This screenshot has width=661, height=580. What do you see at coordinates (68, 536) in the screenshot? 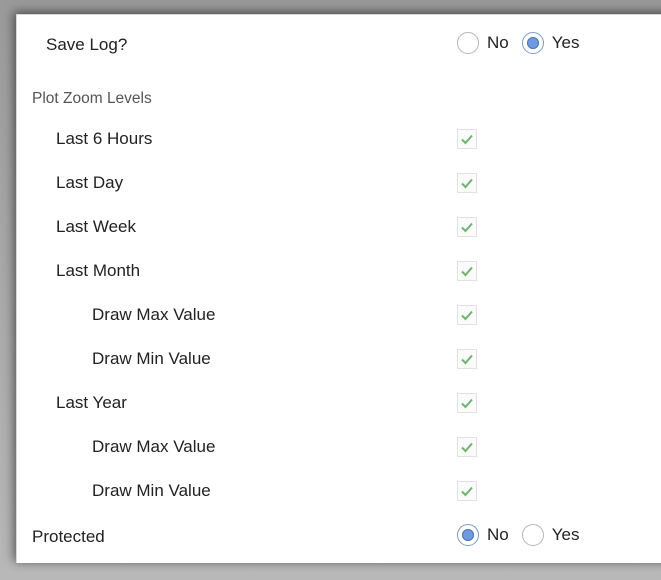
I see `protected-label: Protected` at bounding box center [68, 536].